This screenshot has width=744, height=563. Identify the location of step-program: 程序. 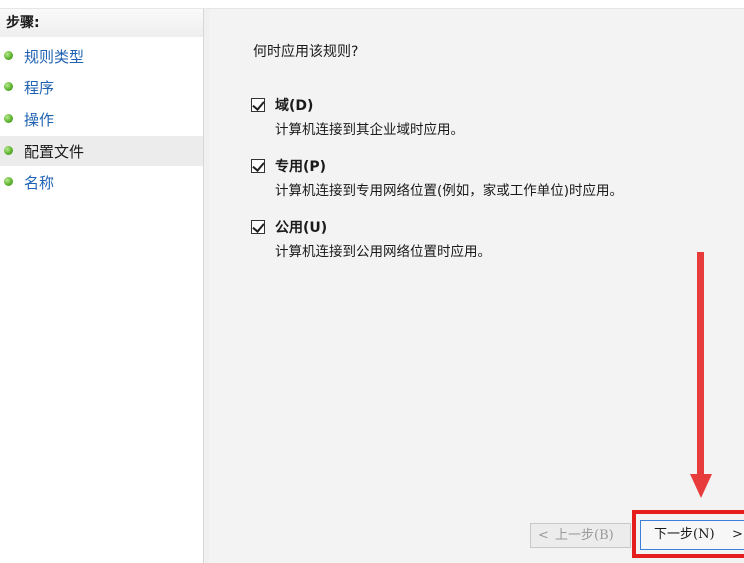
(101, 87).